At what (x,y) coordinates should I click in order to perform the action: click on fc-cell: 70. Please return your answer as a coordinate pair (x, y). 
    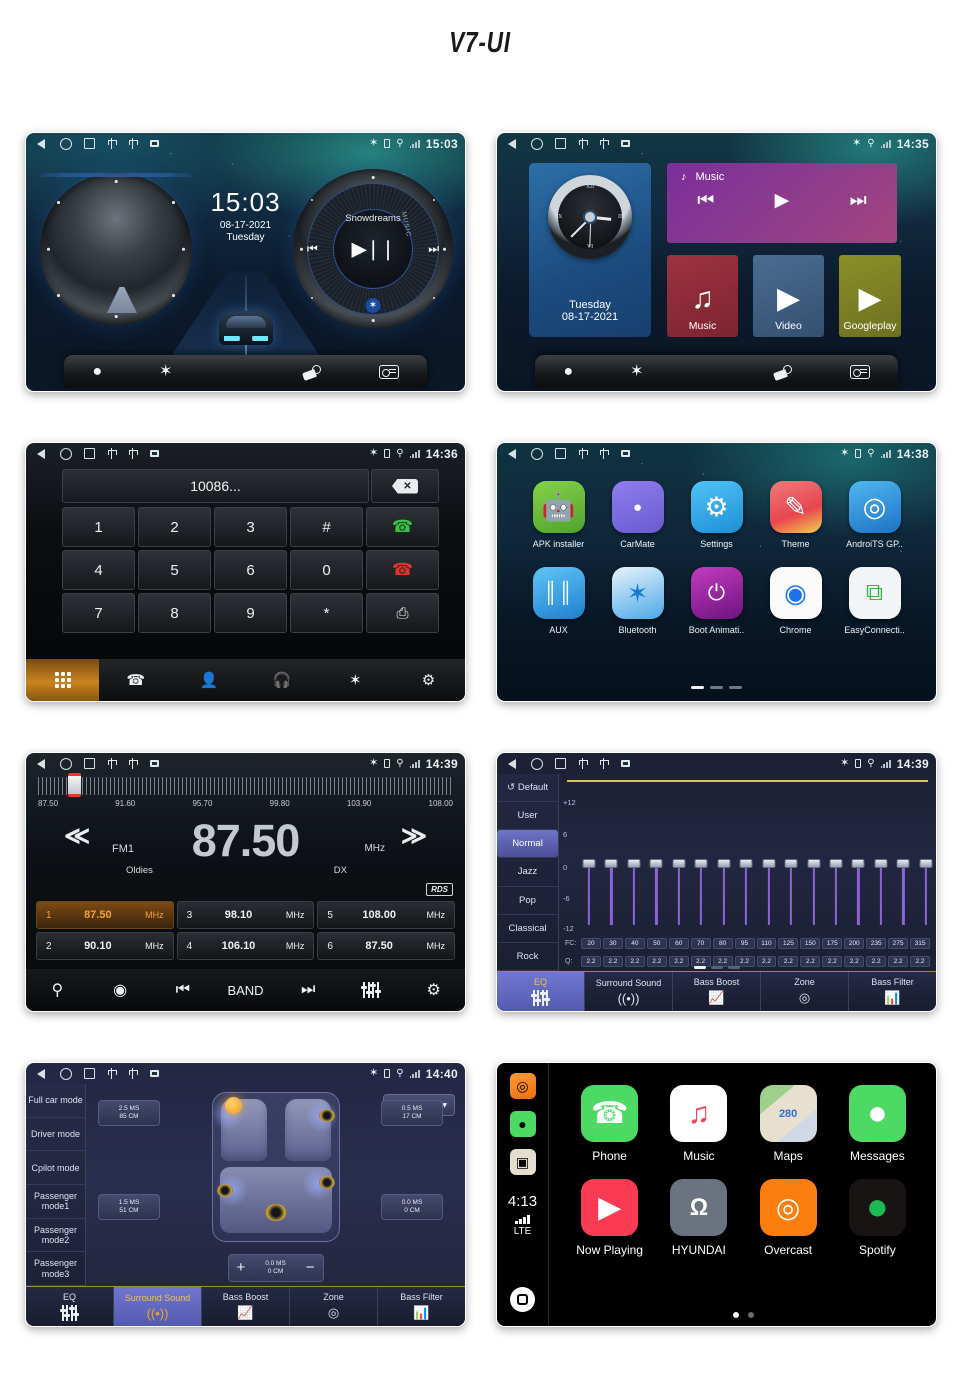
    Looking at the image, I should click on (700, 943).